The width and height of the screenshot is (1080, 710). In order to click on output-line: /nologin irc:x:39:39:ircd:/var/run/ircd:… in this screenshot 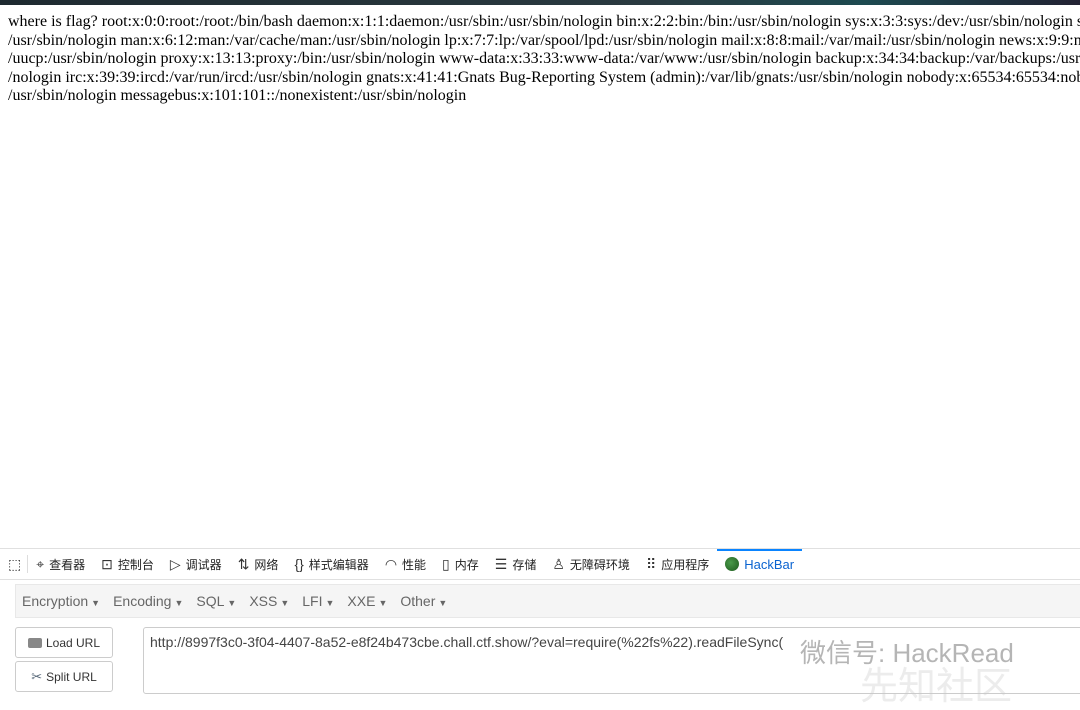, I will do `click(544, 77)`.